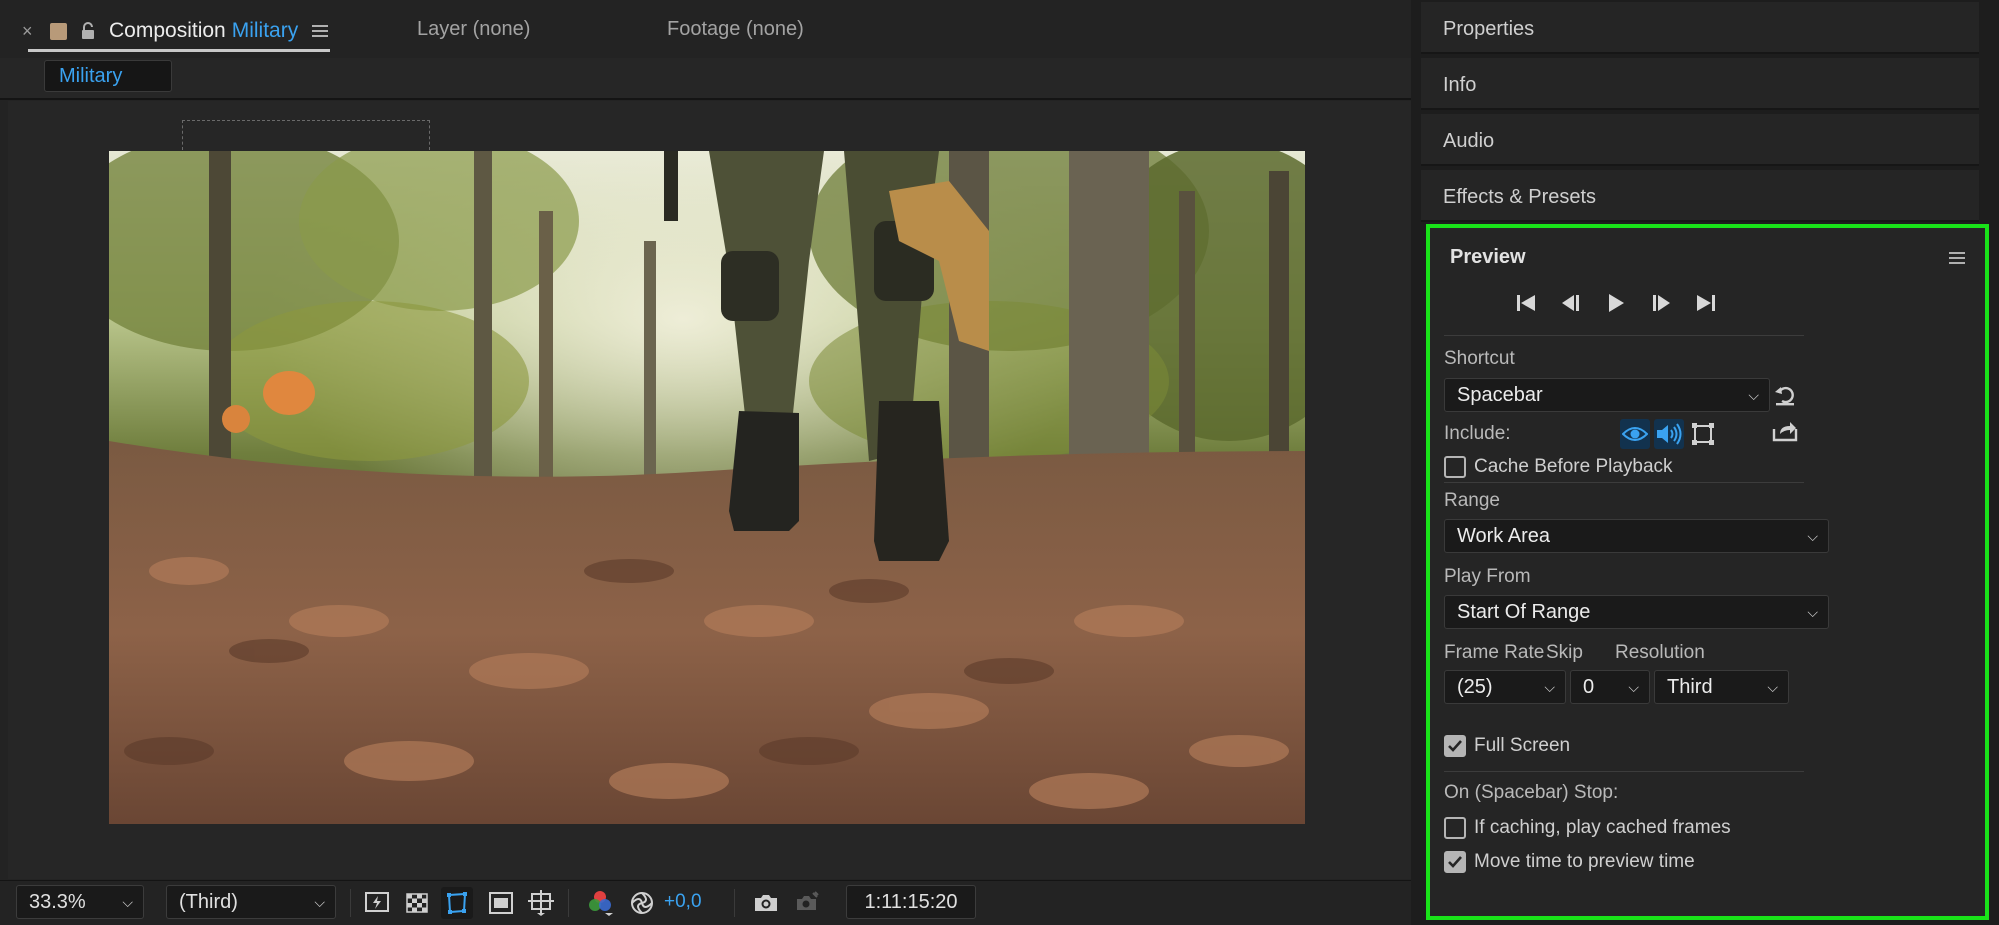 This screenshot has width=1999, height=925. I want to click on magnification-value: 33.3%, so click(57, 902).